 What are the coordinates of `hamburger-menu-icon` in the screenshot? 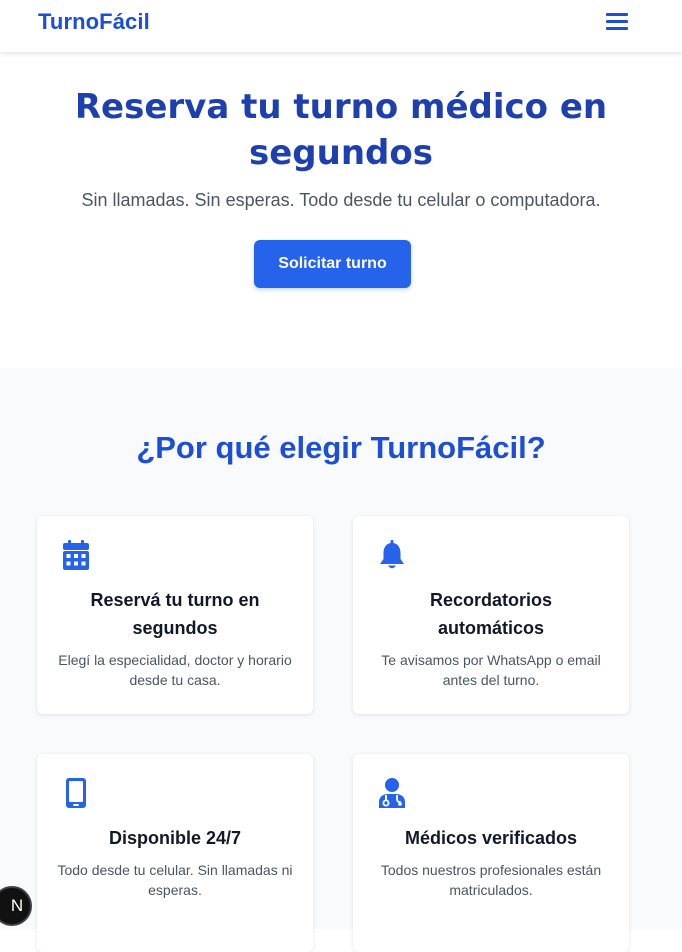 It's located at (617, 22).